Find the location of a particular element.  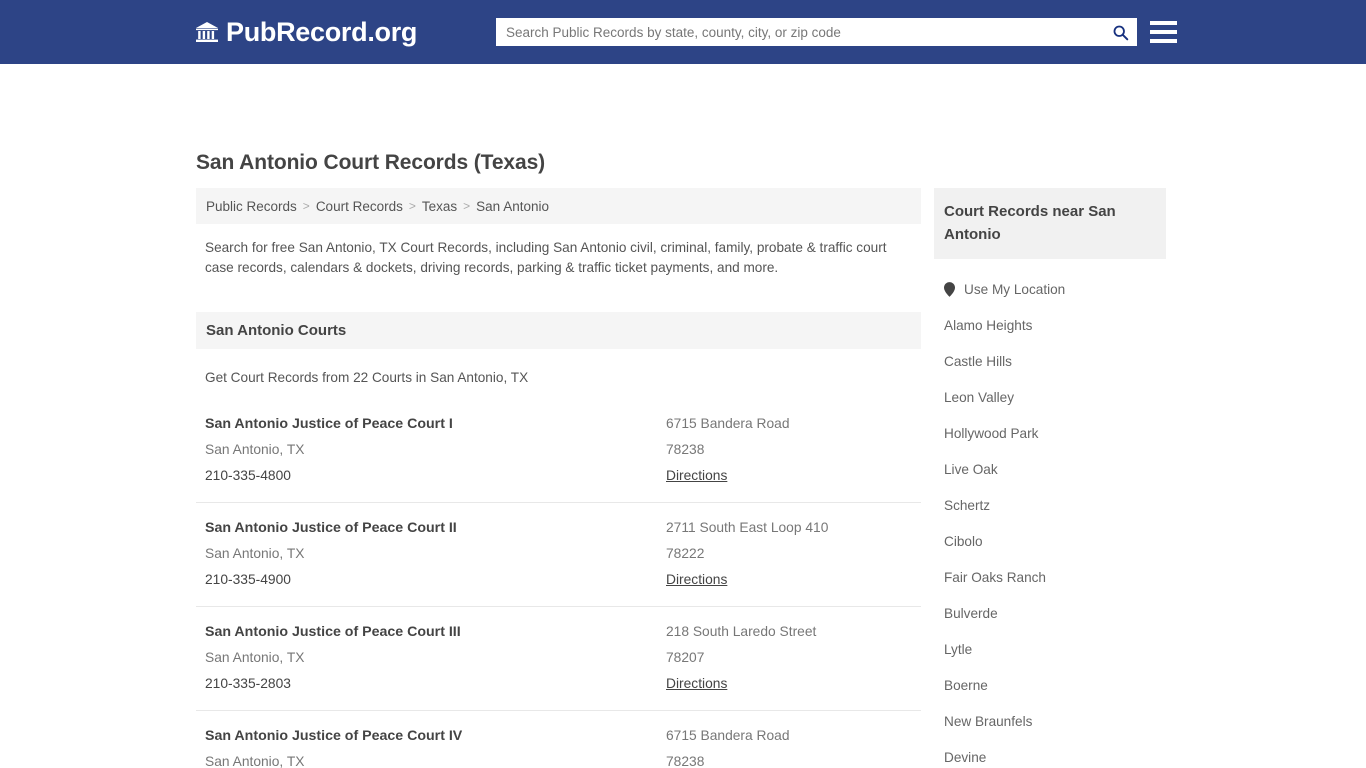

sidebar-item-boerne: Boerne is located at coordinates (1050, 685).